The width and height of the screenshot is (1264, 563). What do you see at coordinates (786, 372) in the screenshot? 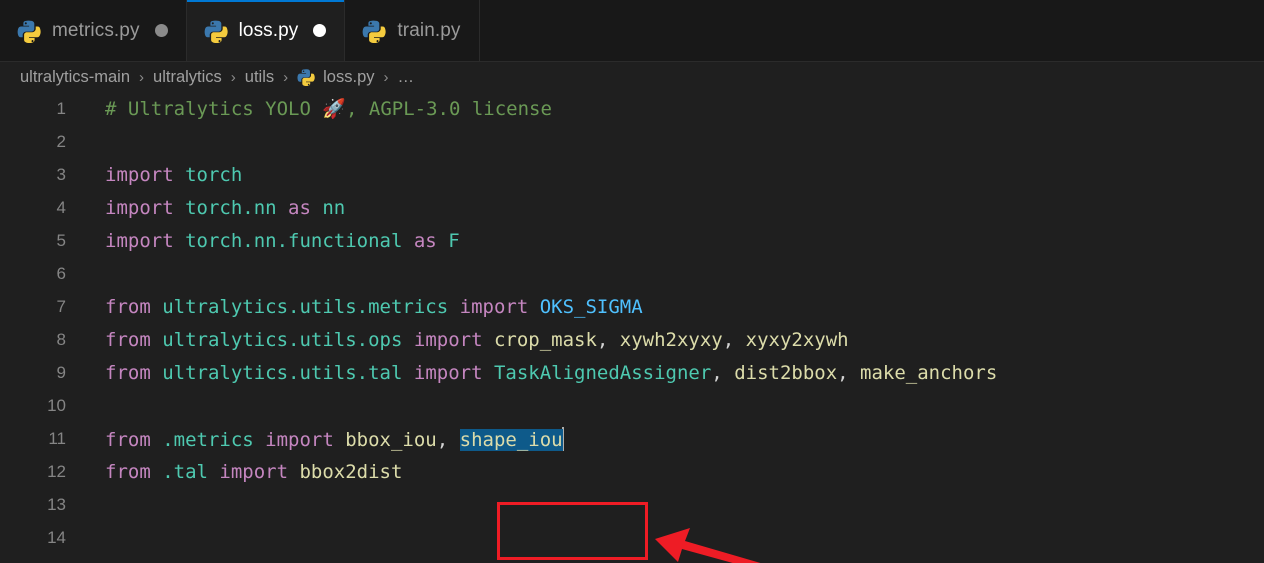
I see `code-token: dist2bbox` at bounding box center [786, 372].